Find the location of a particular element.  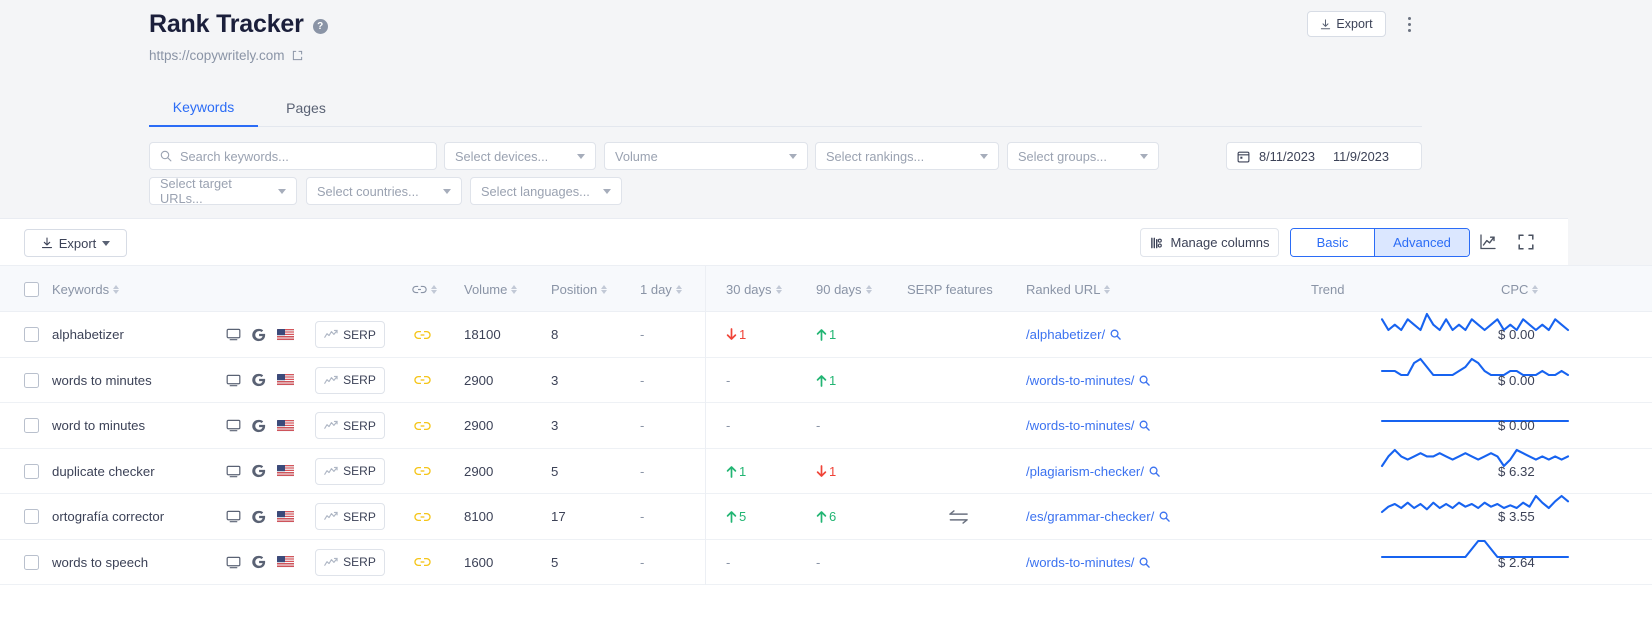

date-range-picker: 8/11/2023 11/9/2023 is located at coordinates (1324, 156).